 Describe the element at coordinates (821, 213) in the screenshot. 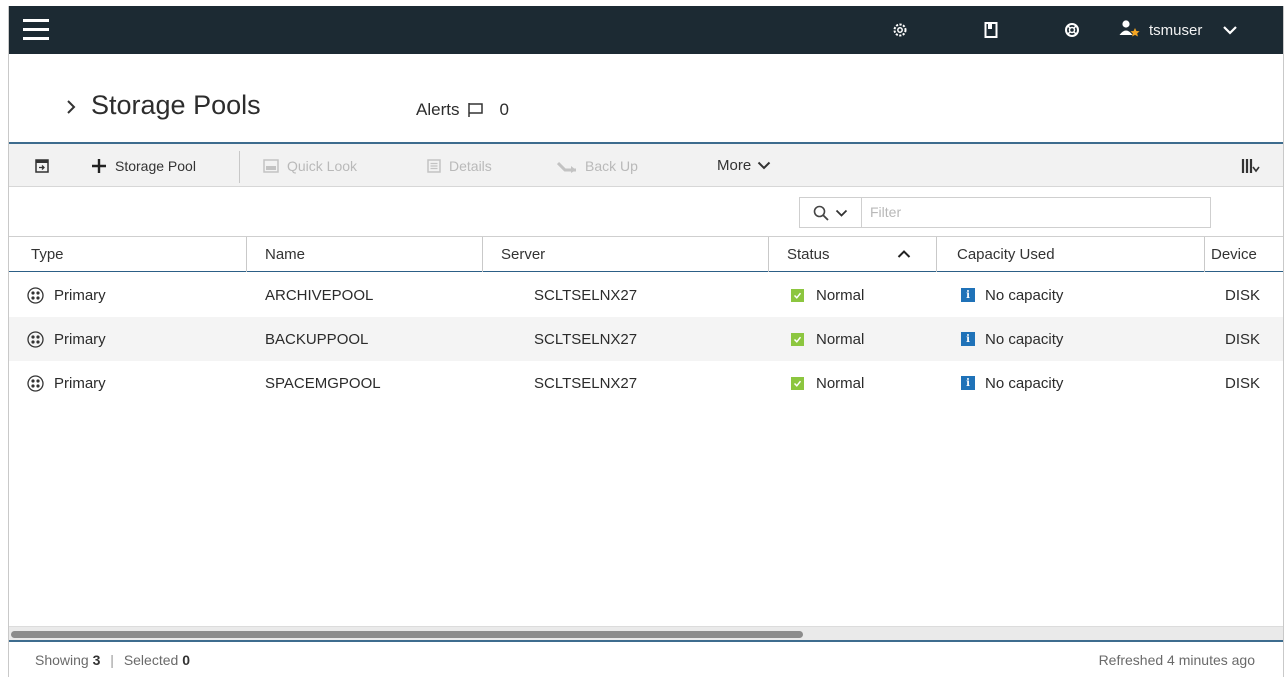

I see `search-icon` at that location.